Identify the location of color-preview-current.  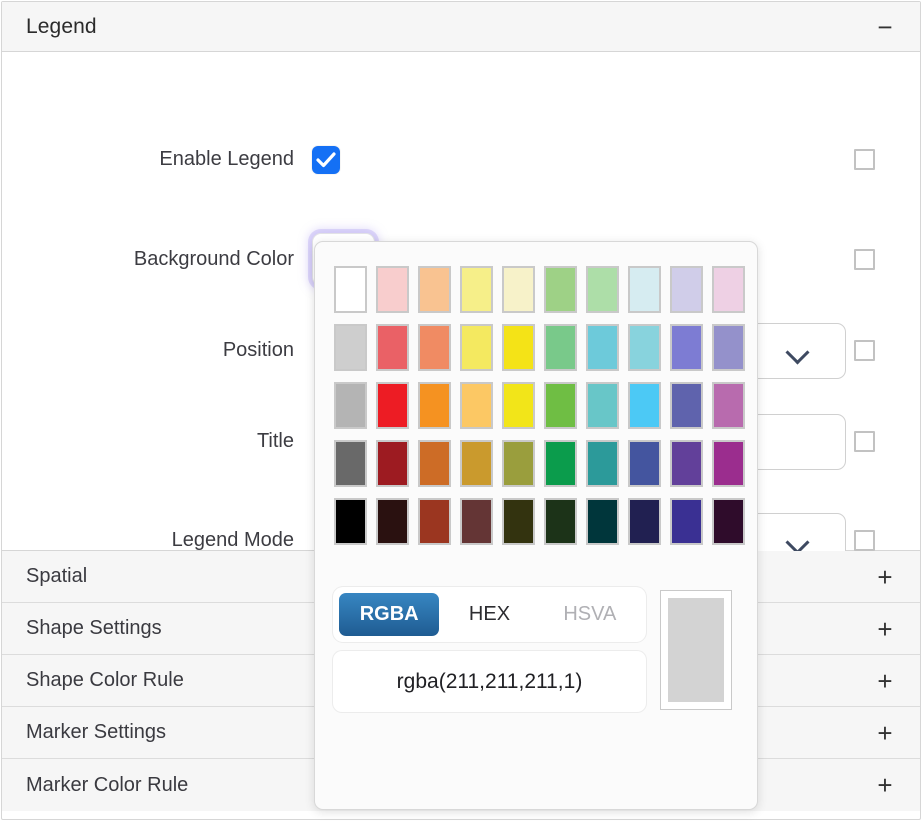
(696, 676).